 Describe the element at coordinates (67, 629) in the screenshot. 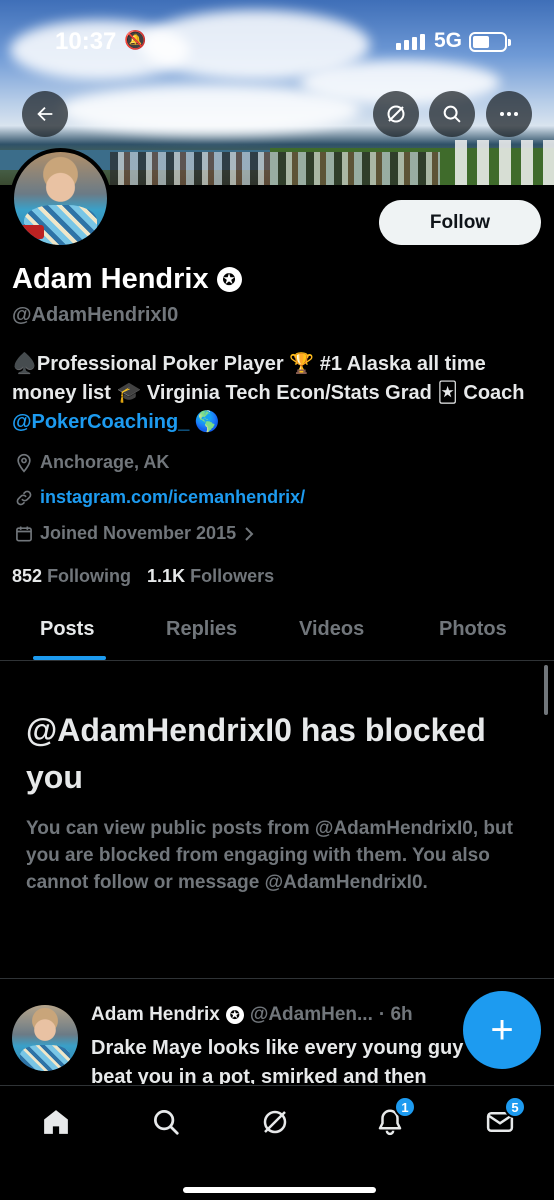

I see `tab-posts: Posts` at that location.